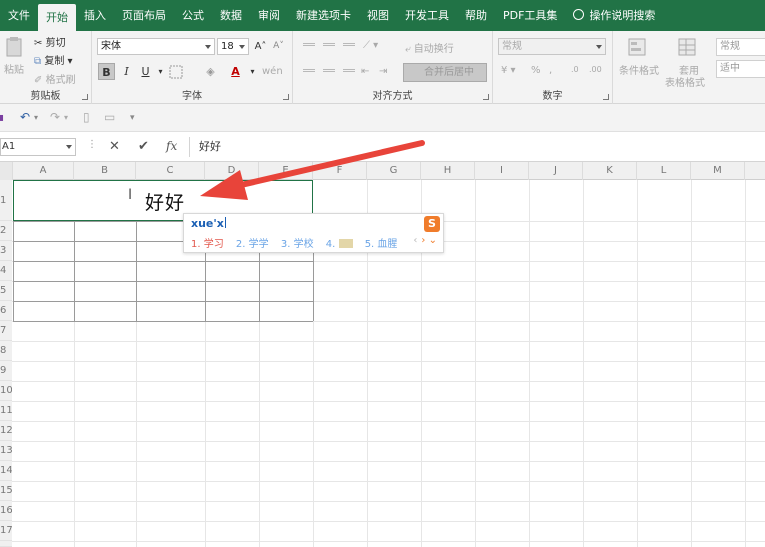 Image resolution: width=765 pixels, height=547 pixels. What do you see at coordinates (6, 471) in the screenshot?
I see `row-header-14: 14` at bounding box center [6, 471].